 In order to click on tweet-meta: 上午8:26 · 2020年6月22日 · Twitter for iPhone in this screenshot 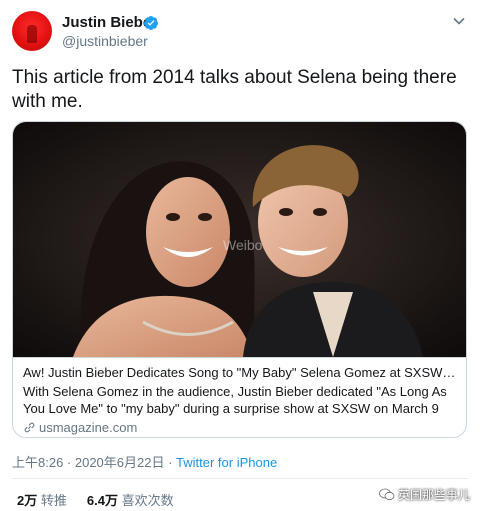, I will do `click(144, 461)`.